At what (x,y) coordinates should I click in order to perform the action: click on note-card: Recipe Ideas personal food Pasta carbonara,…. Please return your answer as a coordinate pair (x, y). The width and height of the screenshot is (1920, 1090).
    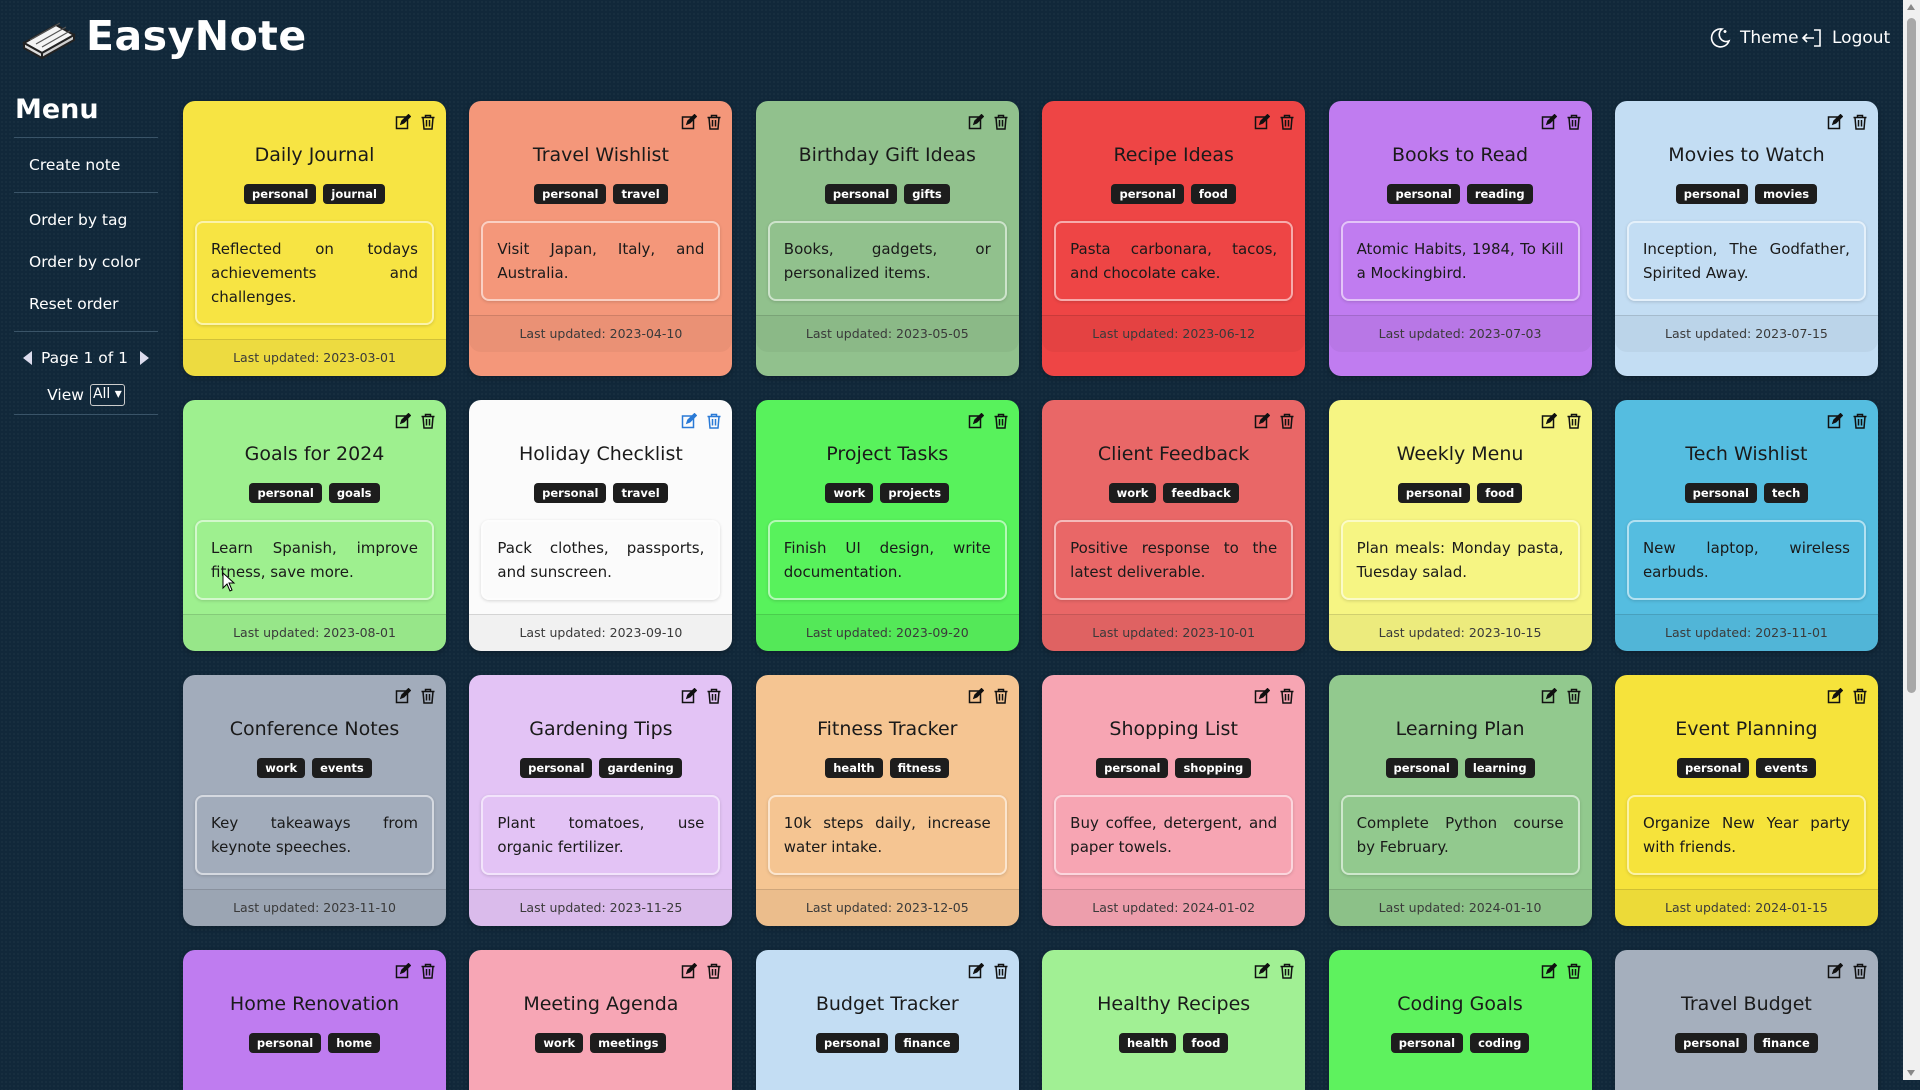
    Looking at the image, I should click on (1174, 238).